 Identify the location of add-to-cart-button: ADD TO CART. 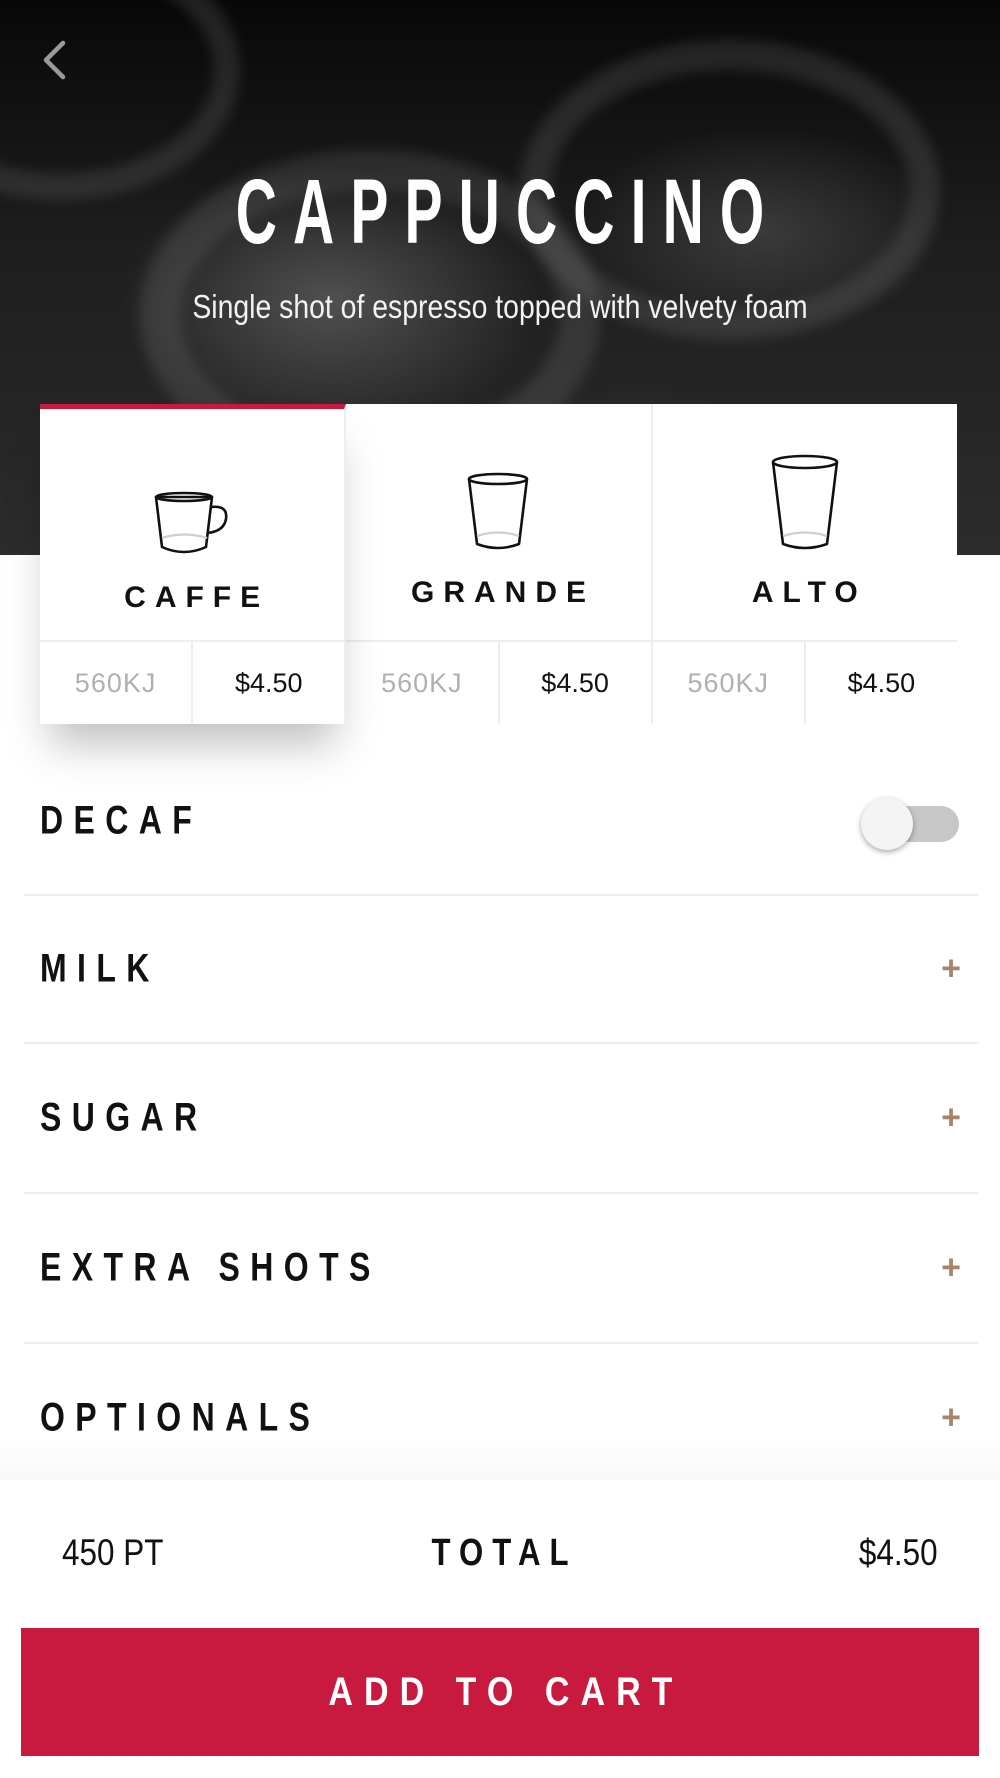
(500, 1692).